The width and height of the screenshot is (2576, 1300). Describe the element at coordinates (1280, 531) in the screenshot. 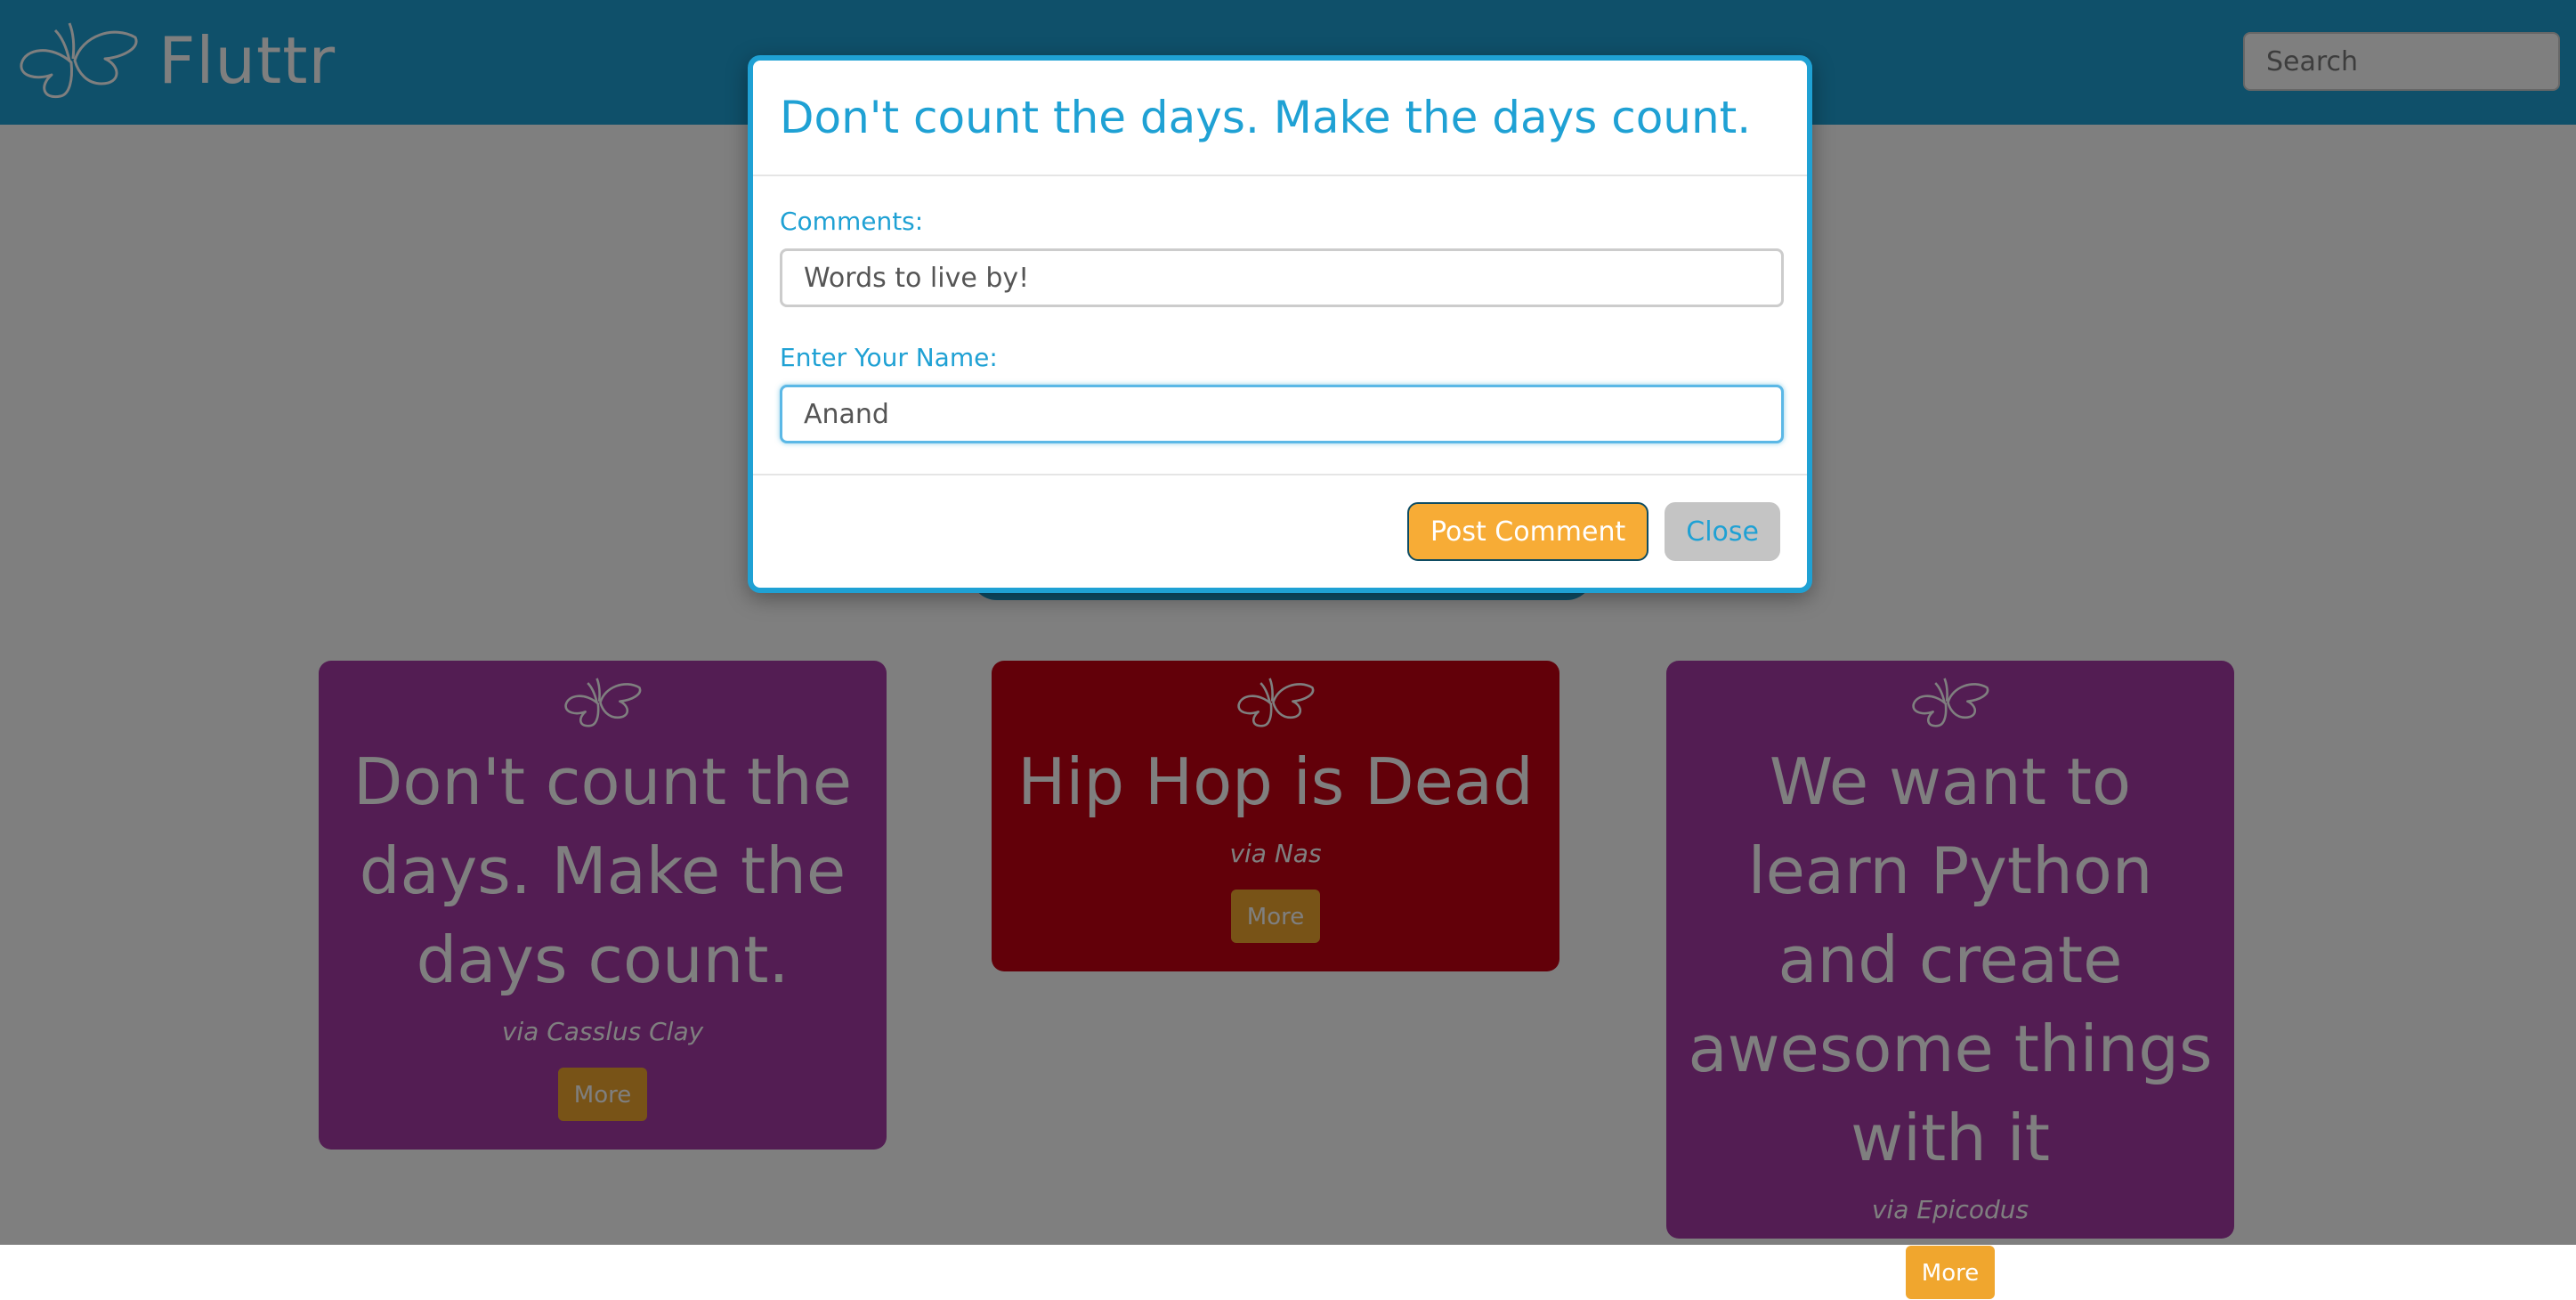

I see `modal-footer: Post Comment Close` at that location.